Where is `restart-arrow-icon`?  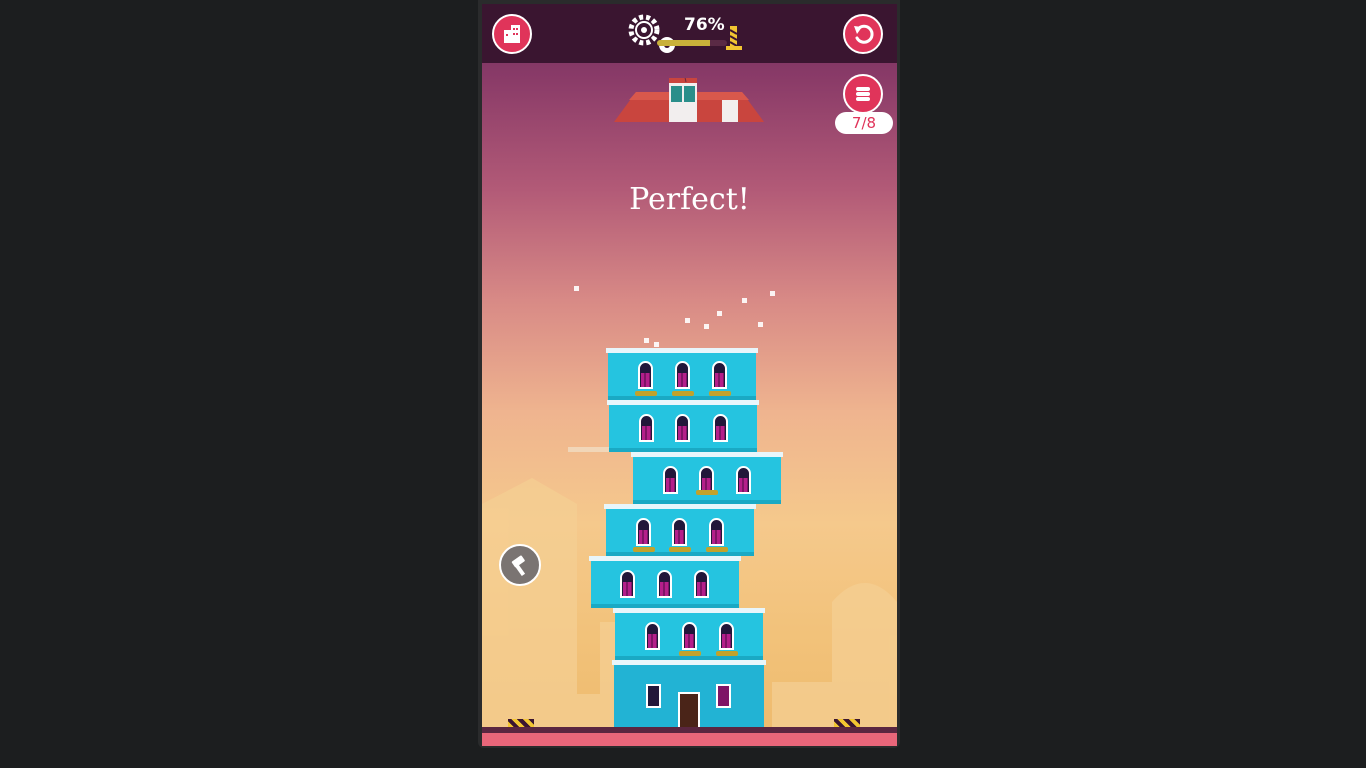
restart-arrow-icon is located at coordinates (864, 34).